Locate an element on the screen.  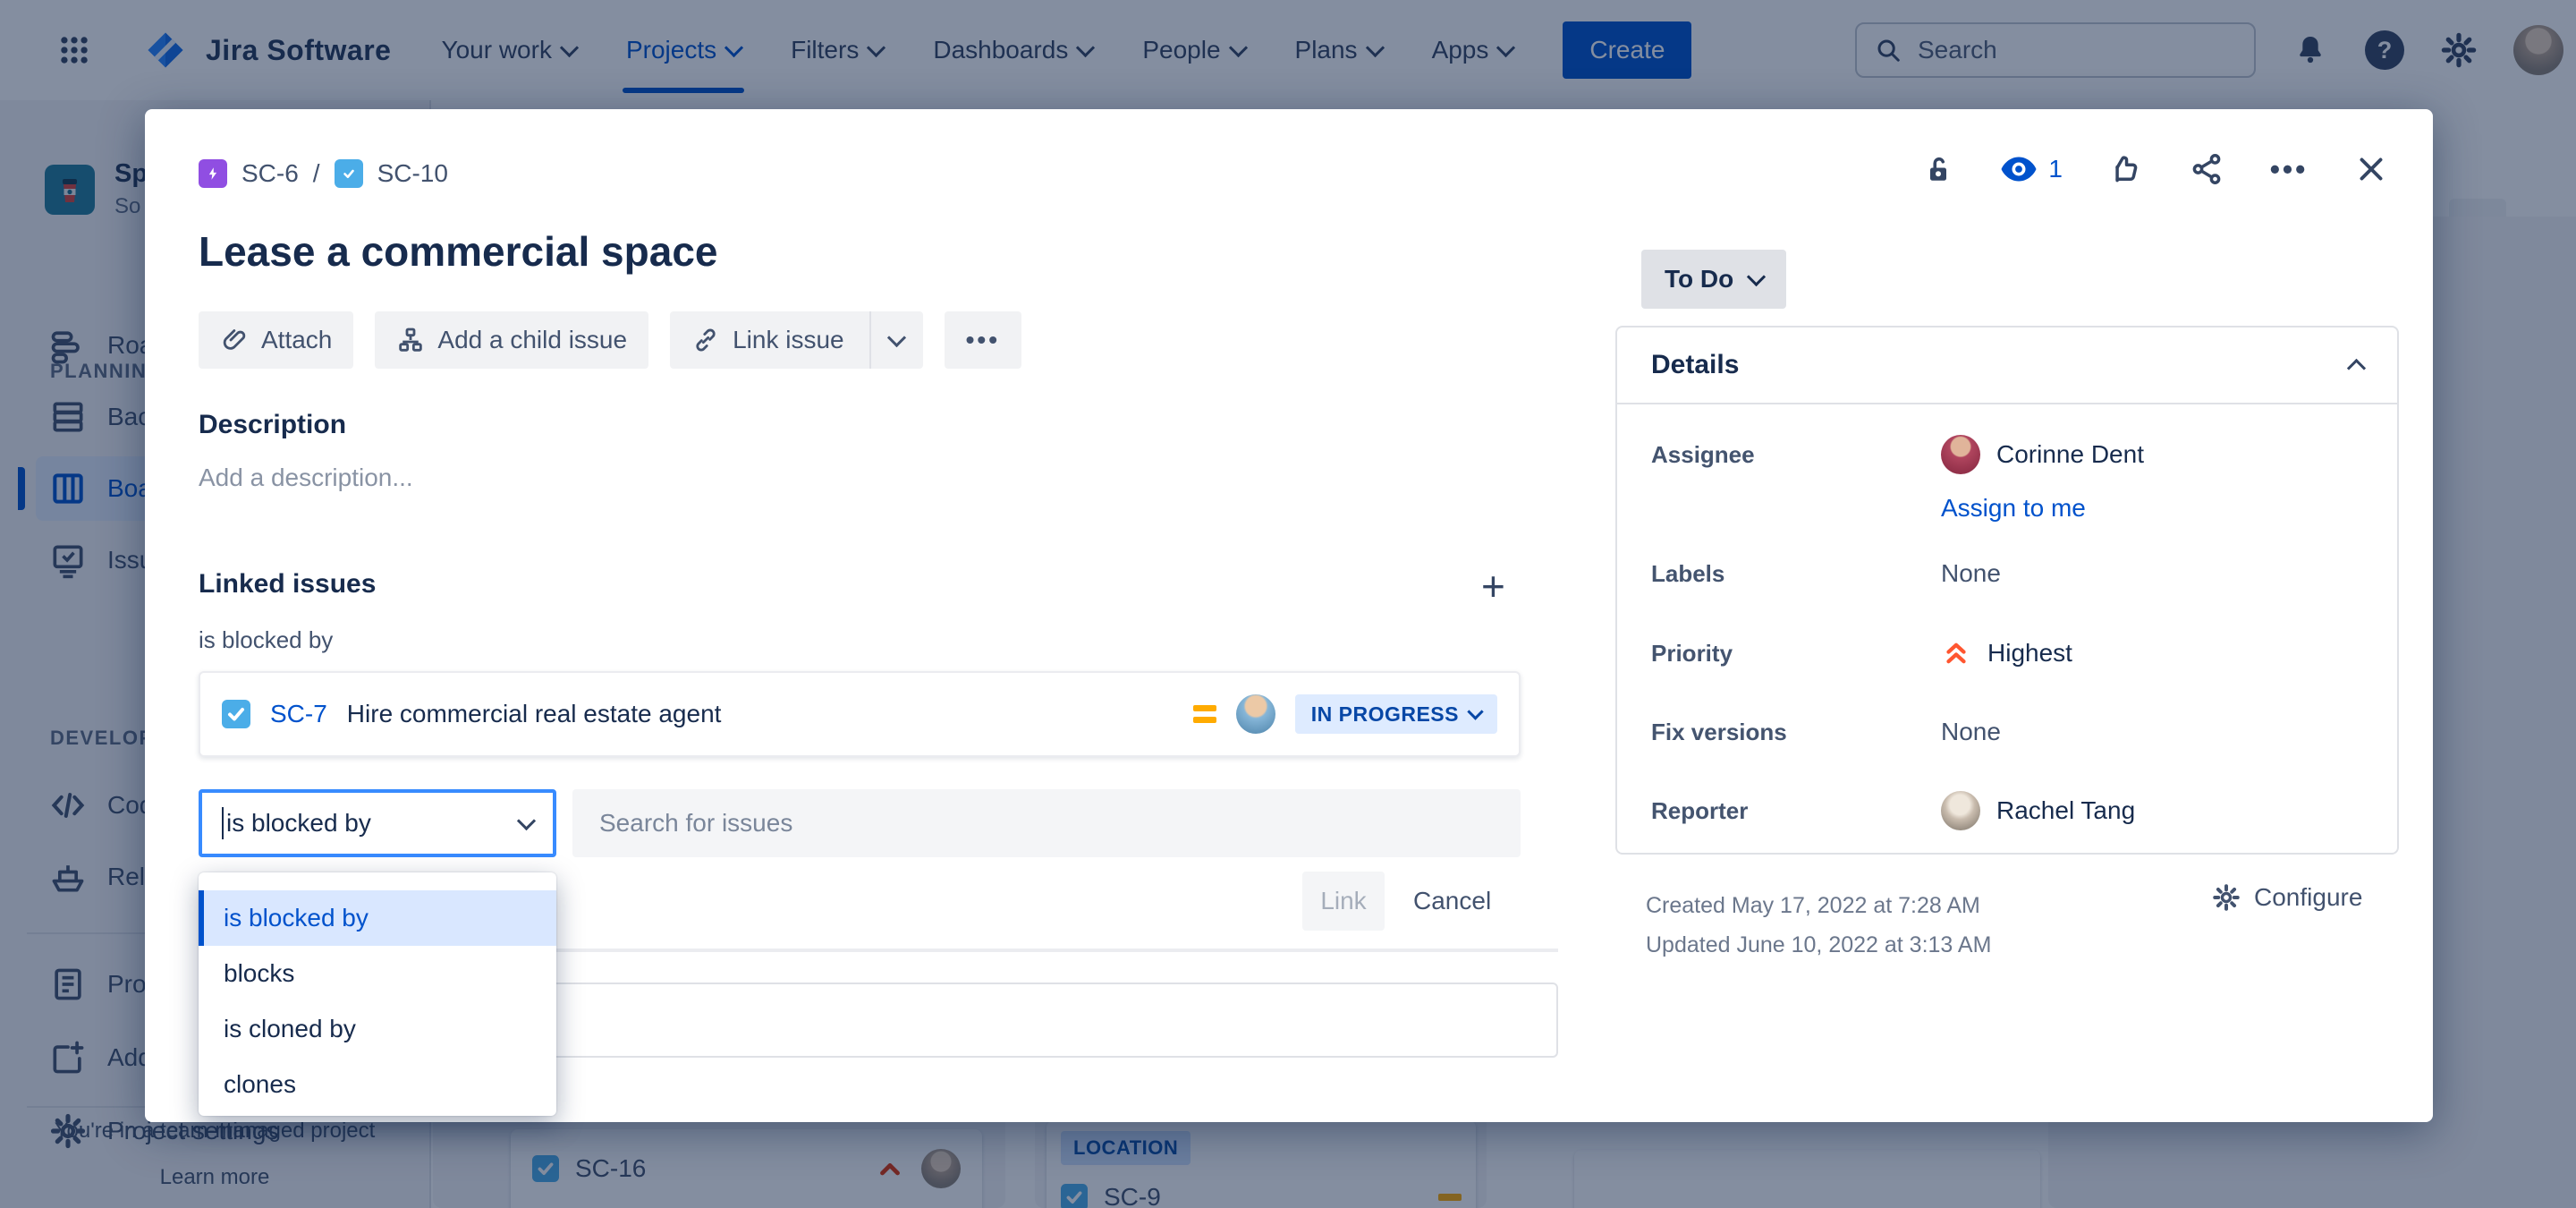
epic-icon is located at coordinates (213, 173).